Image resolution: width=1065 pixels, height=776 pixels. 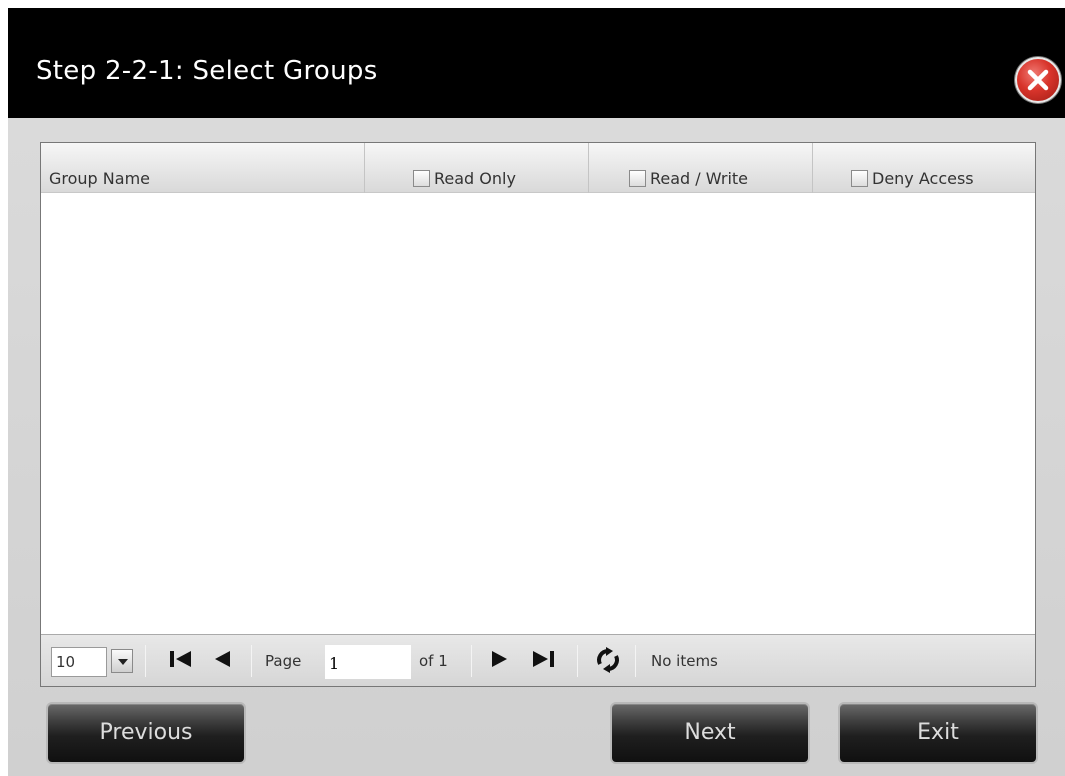 What do you see at coordinates (536, 63) in the screenshot?
I see `title-bar: Step 2-2-1: Select Groups` at bounding box center [536, 63].